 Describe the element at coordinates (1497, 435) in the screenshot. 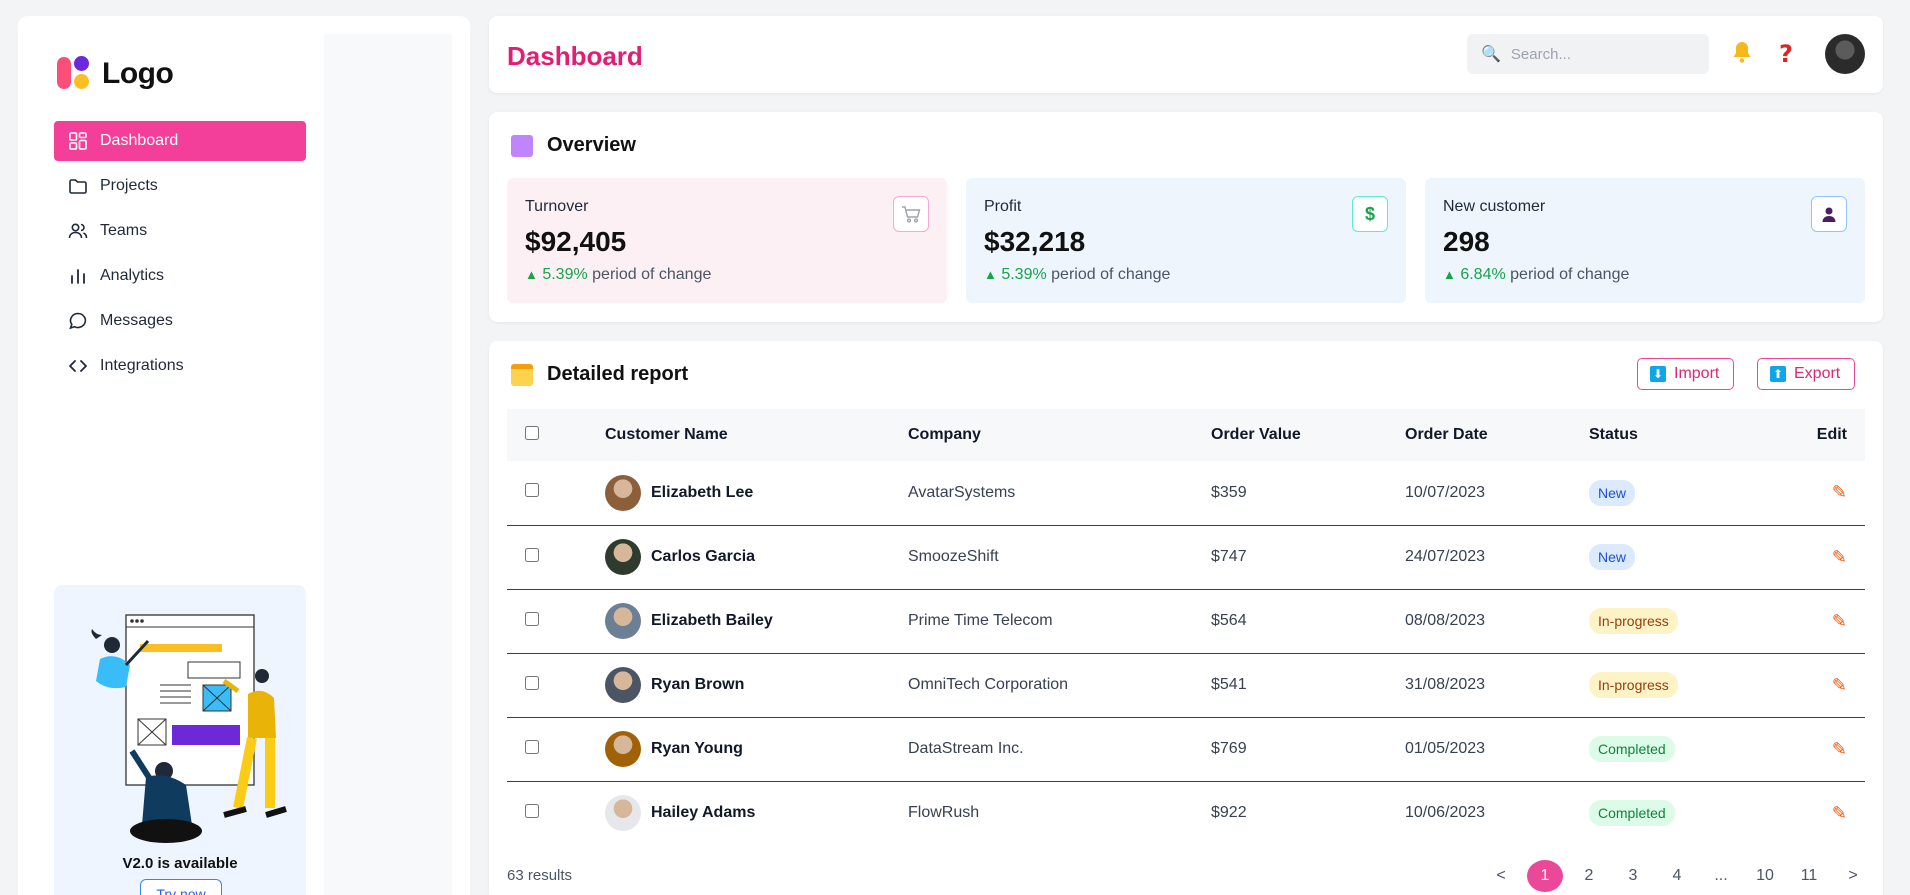

I see `column-header: Order Date` at that location.